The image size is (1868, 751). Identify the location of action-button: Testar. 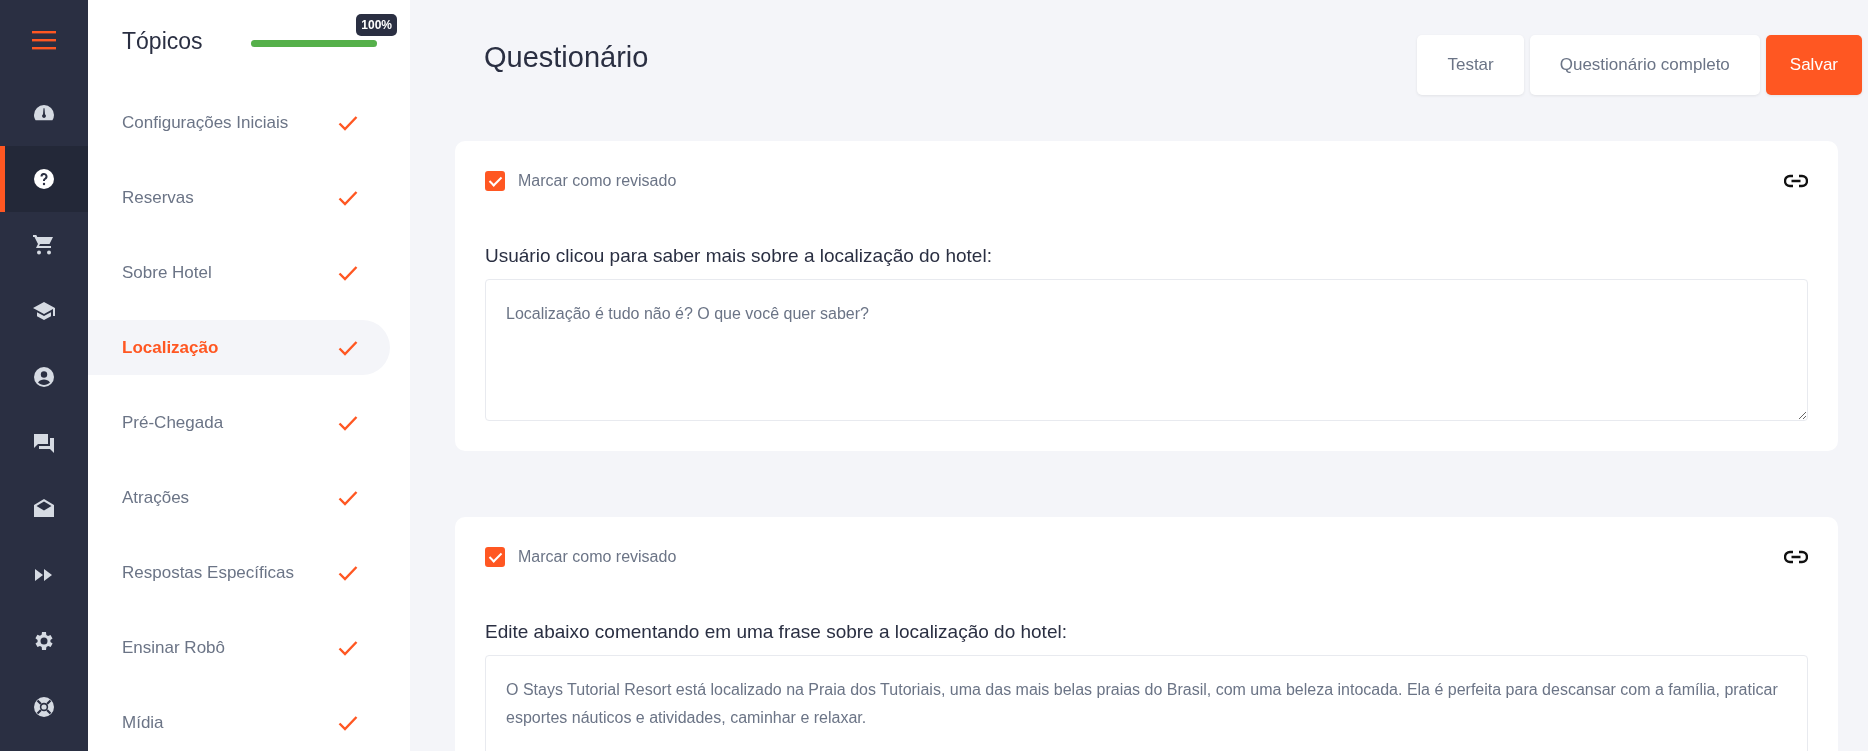
(1470, 65).